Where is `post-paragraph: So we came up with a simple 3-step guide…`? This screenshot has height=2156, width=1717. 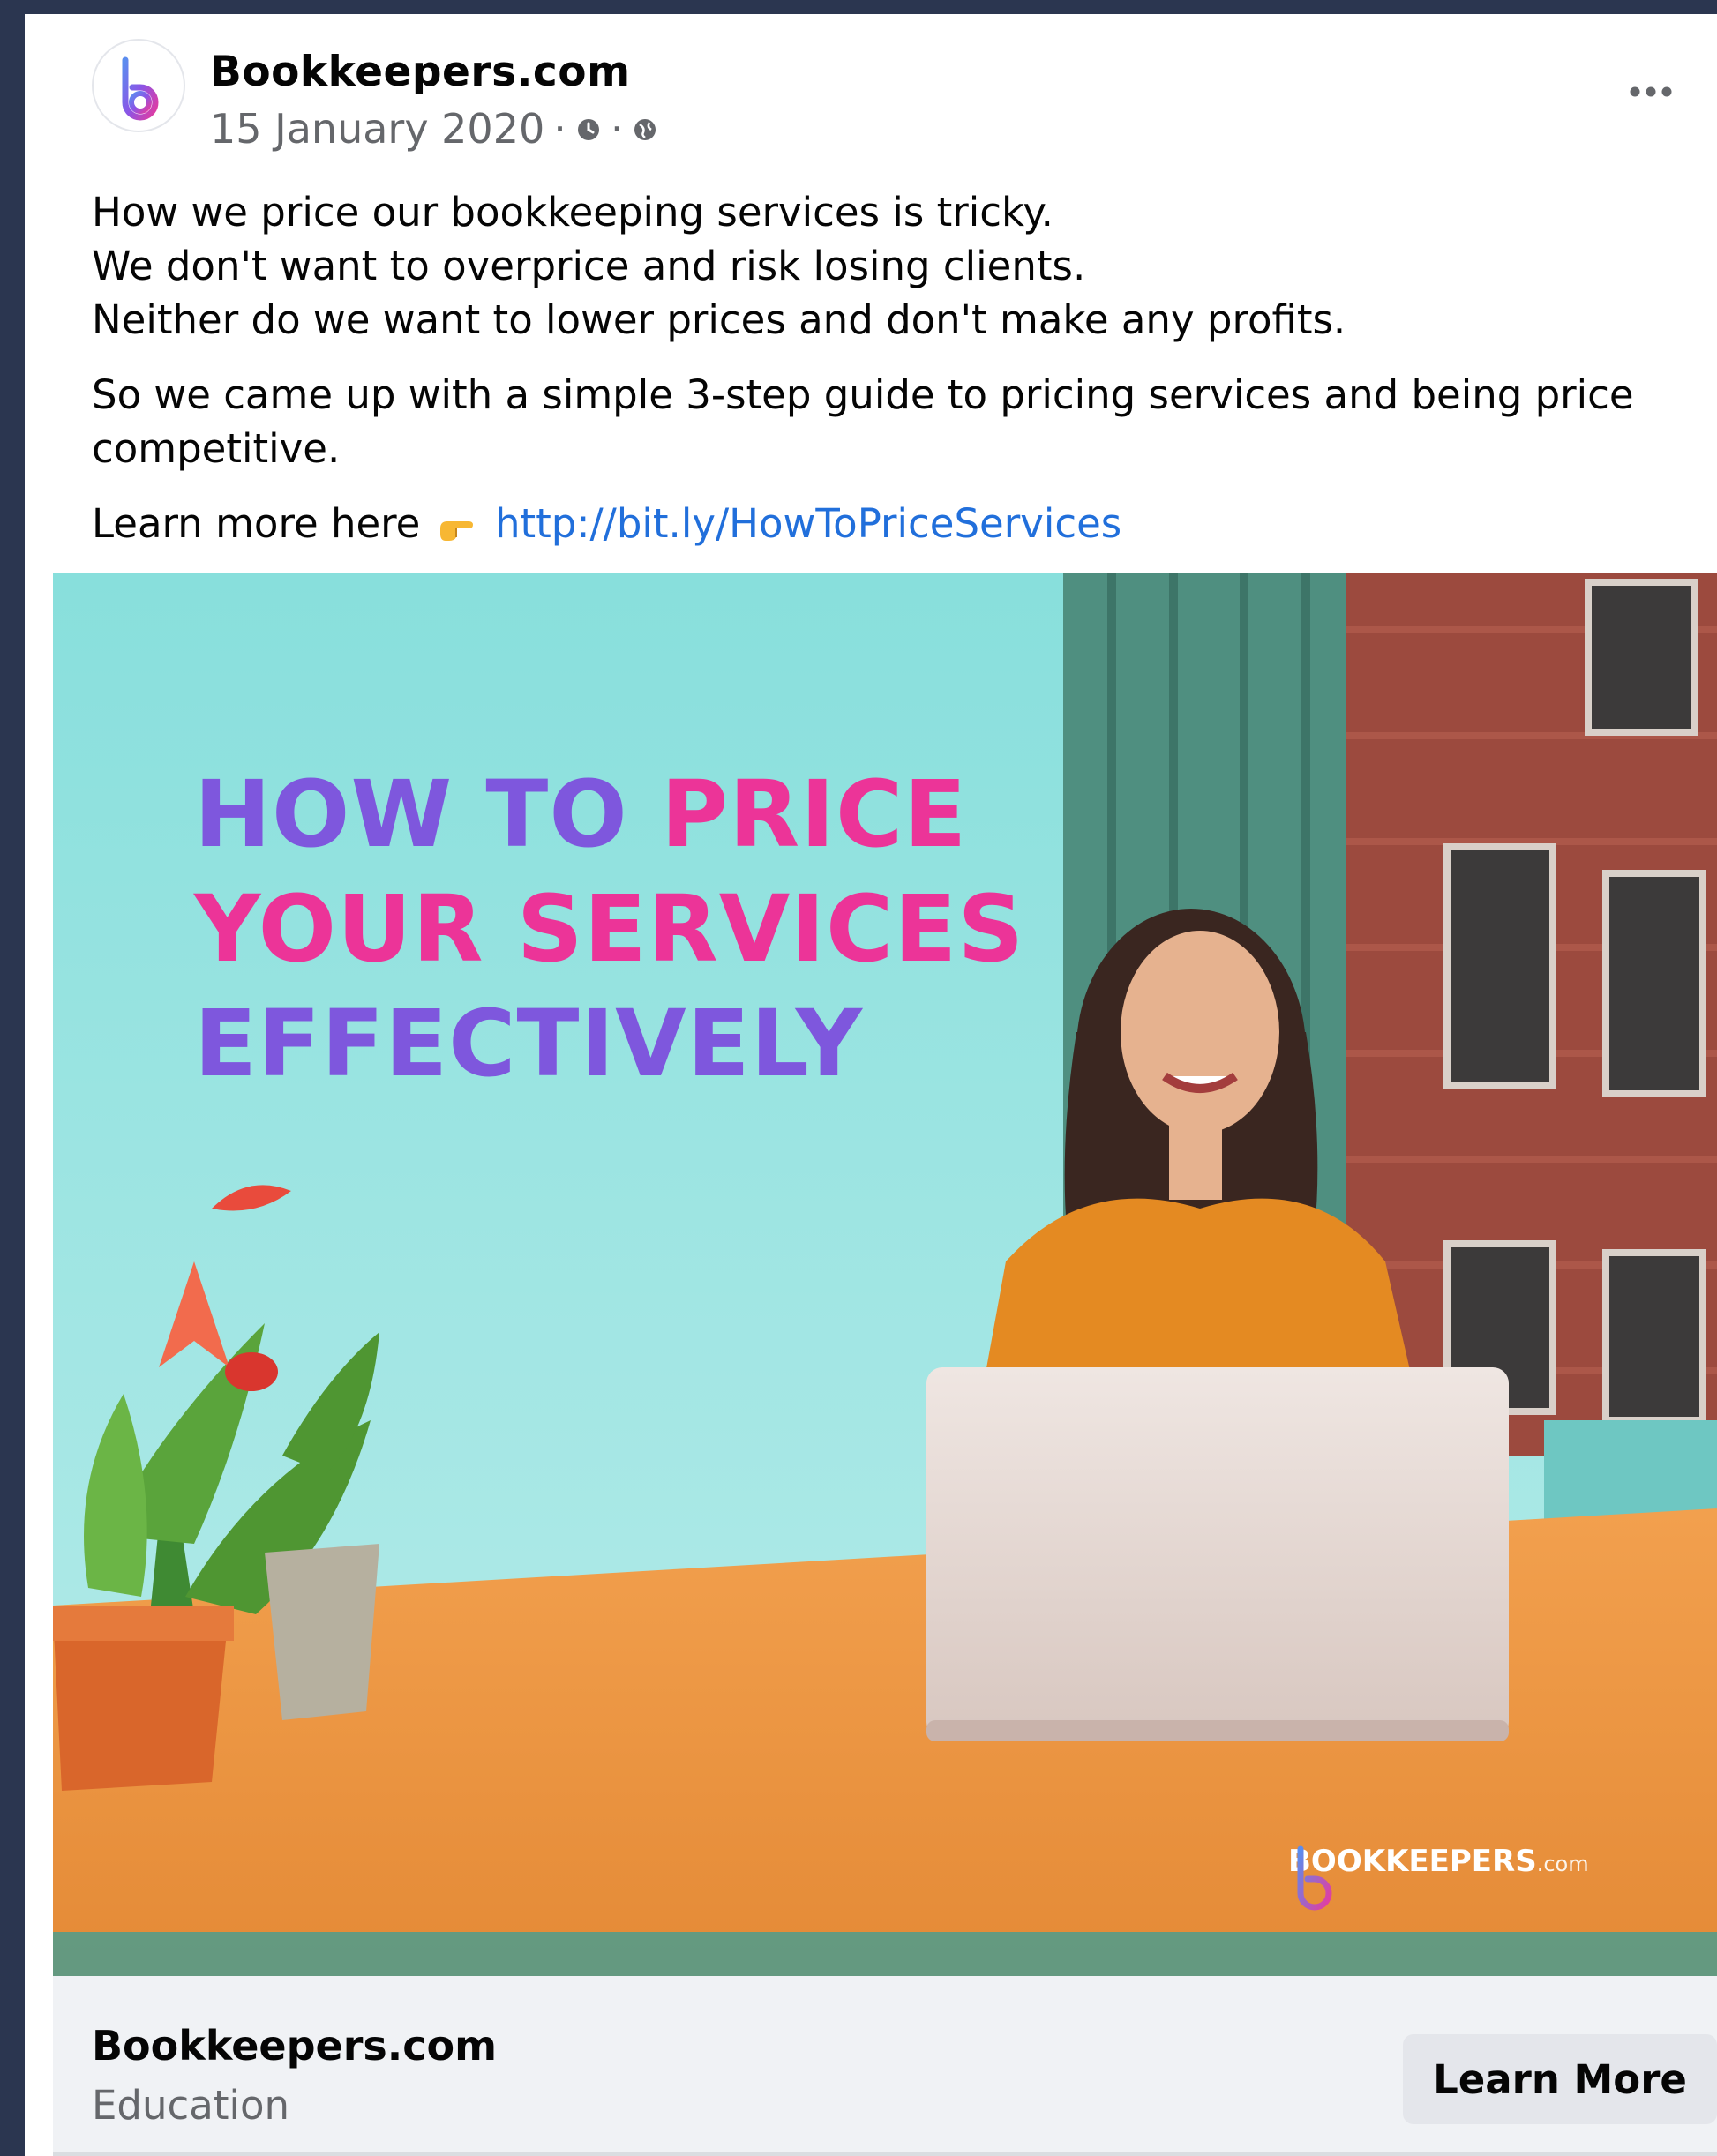
post-paragraph: So we came up with a simple 3-step guide… is located at coordinates (863, 421).